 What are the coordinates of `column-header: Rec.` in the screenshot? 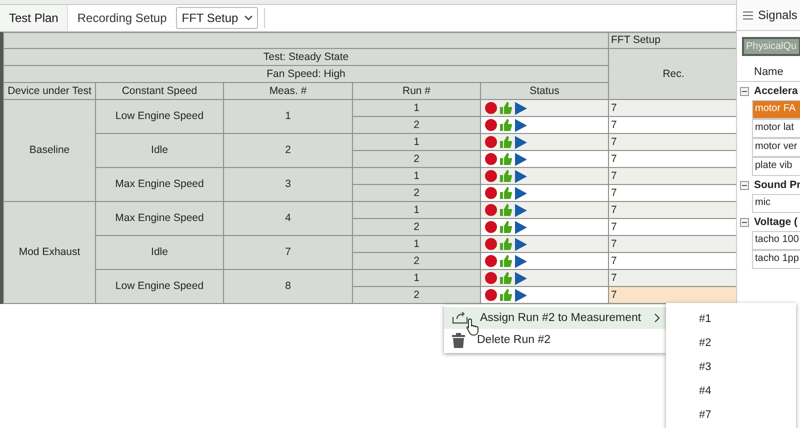 It's located at (673, 74).